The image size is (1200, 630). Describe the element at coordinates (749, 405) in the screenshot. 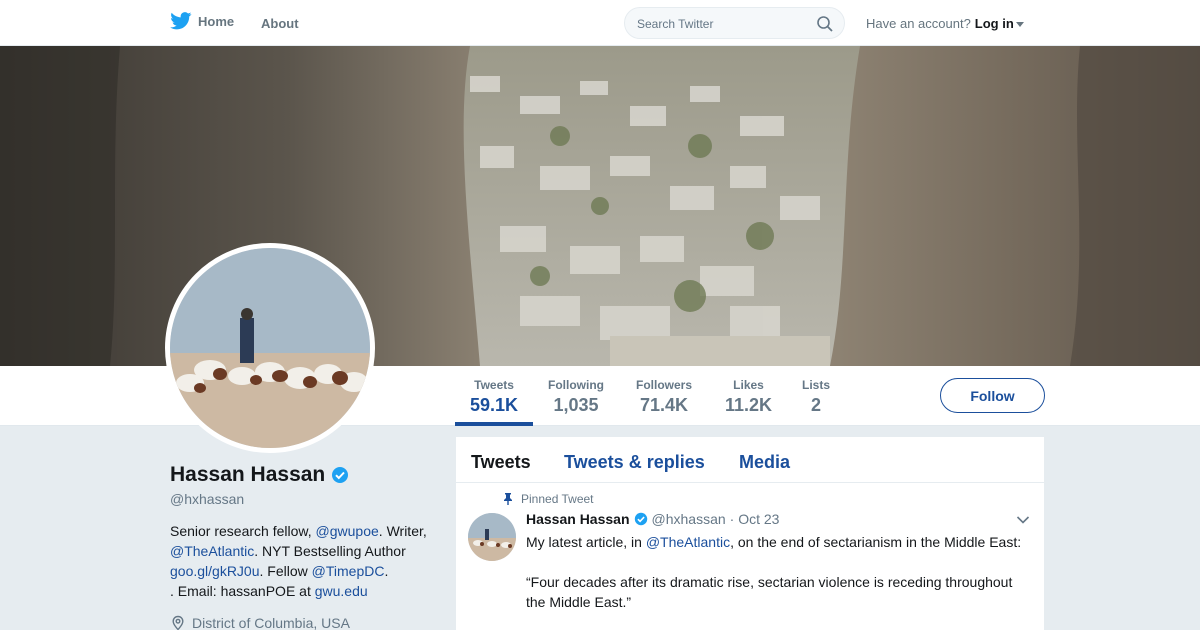

I see `stat-value: 11.2K` at that location.